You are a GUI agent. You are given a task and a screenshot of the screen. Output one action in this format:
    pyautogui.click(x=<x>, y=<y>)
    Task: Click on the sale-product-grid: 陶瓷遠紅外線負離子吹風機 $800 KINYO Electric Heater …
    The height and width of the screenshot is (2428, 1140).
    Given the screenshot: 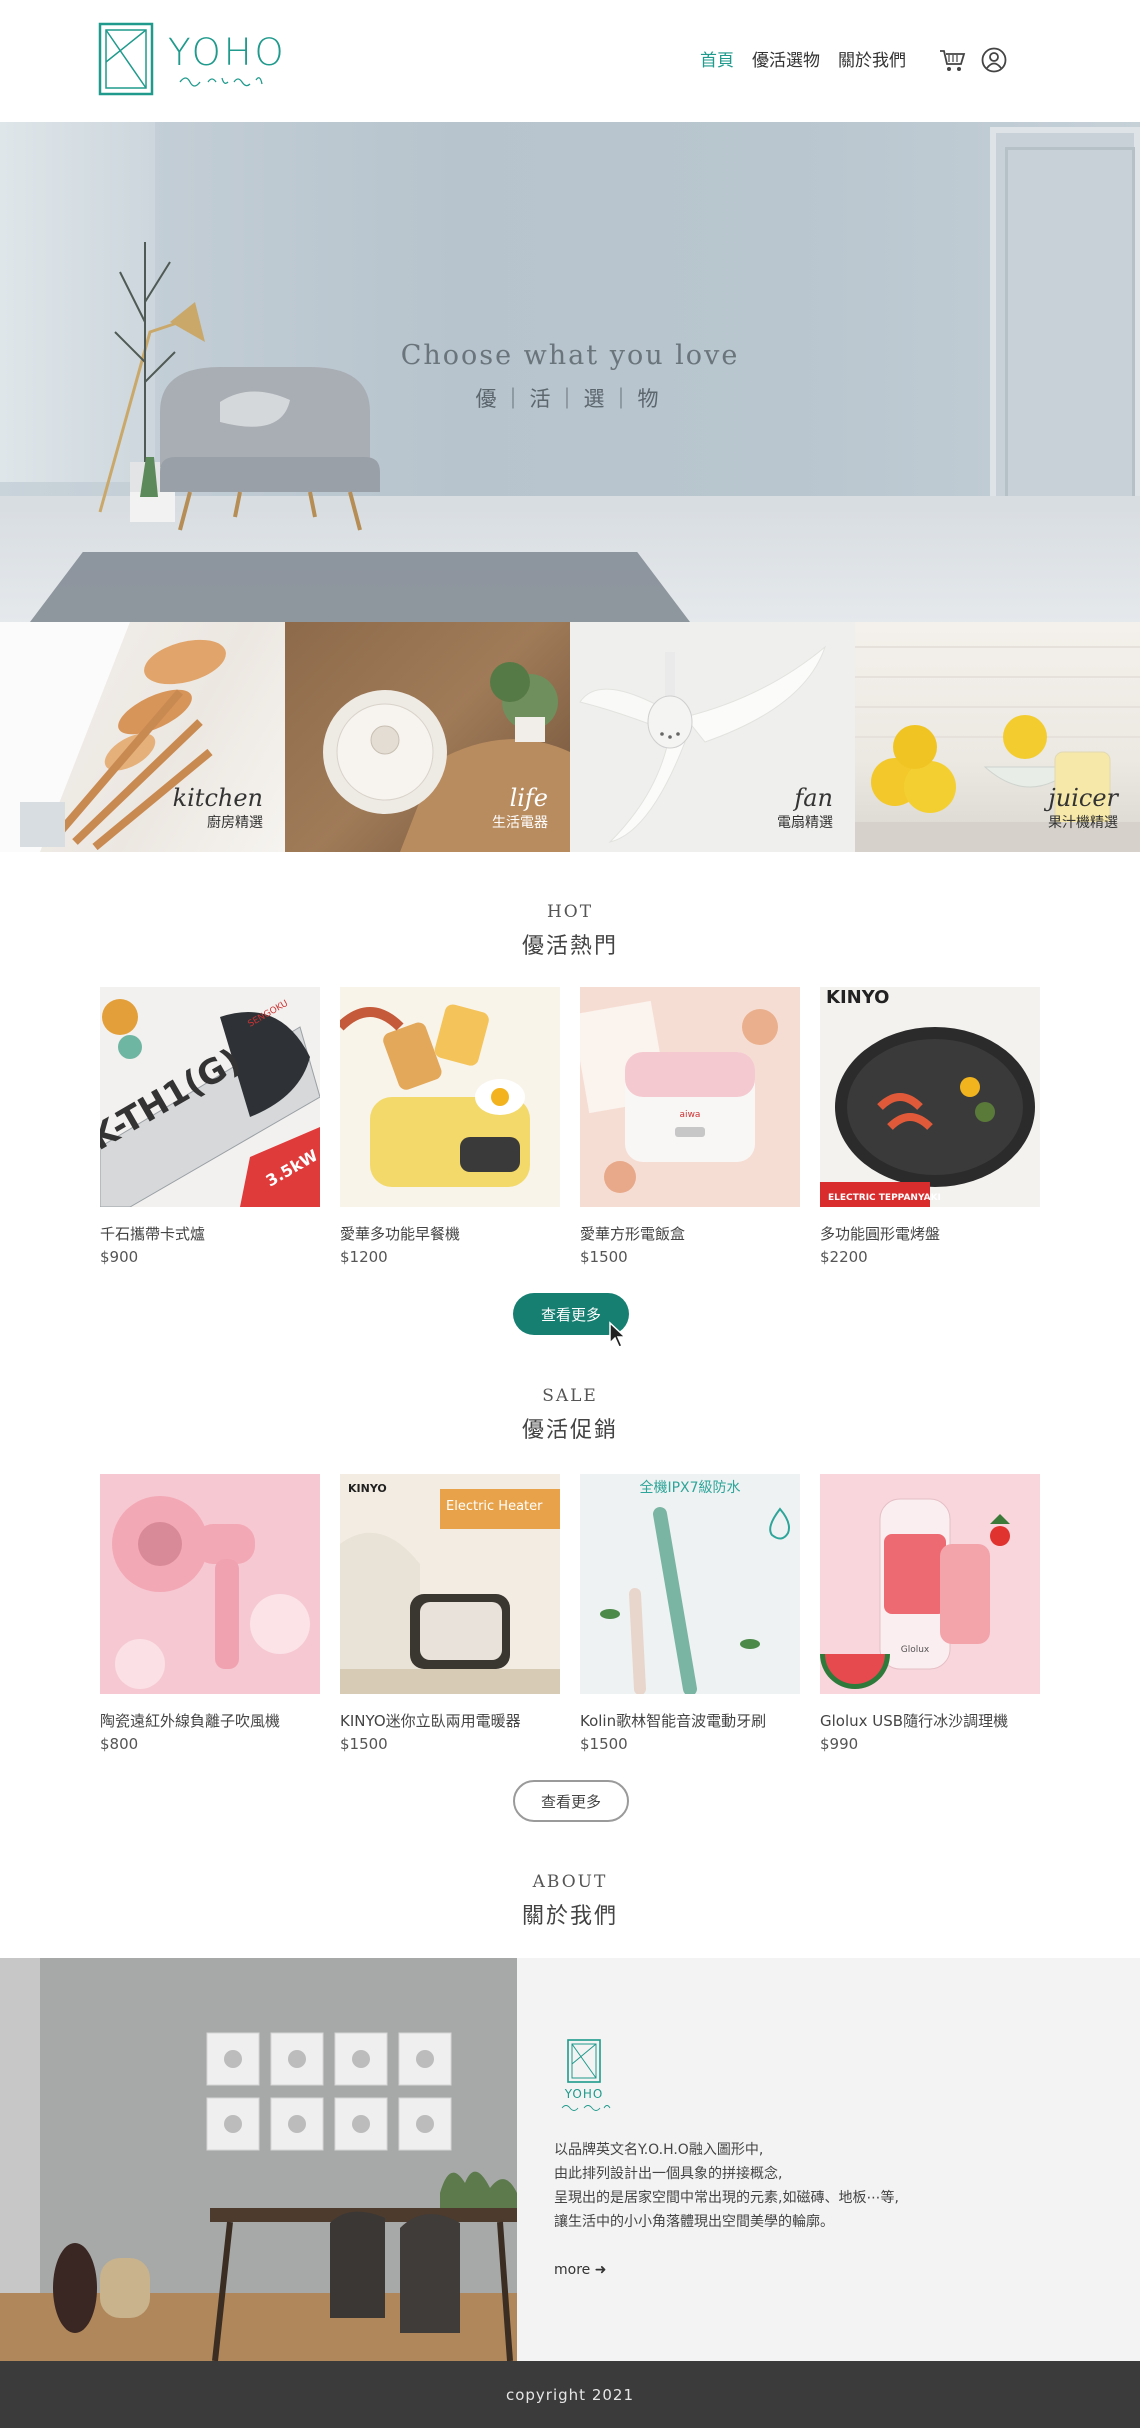 What is the action you would take?
    pyautogui.click(x=571, y=1613)
    